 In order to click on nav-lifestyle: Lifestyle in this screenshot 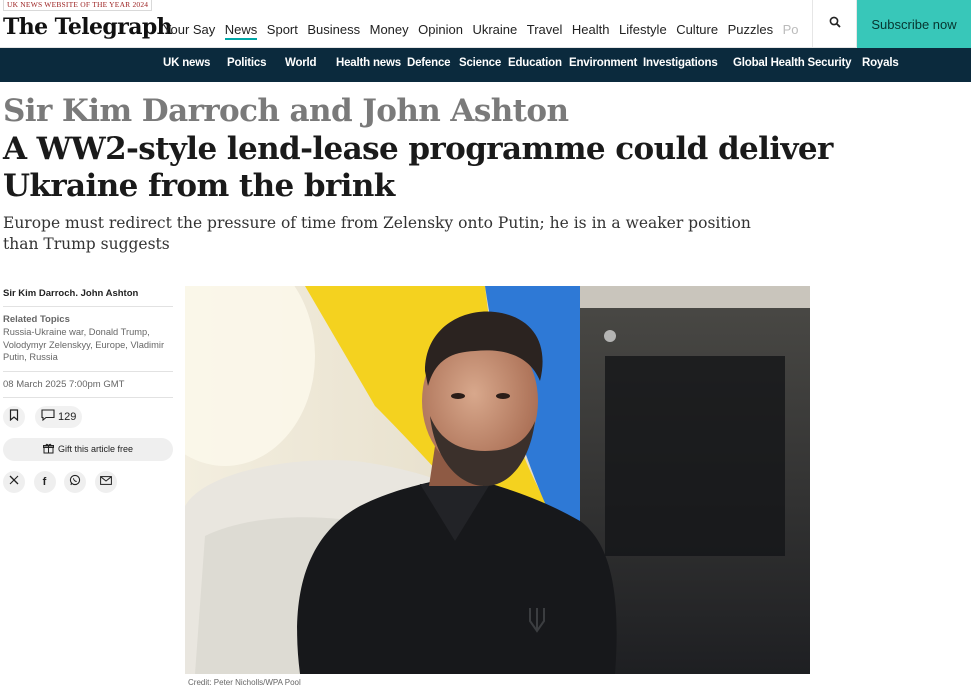, I will do `click(643, 31)`.